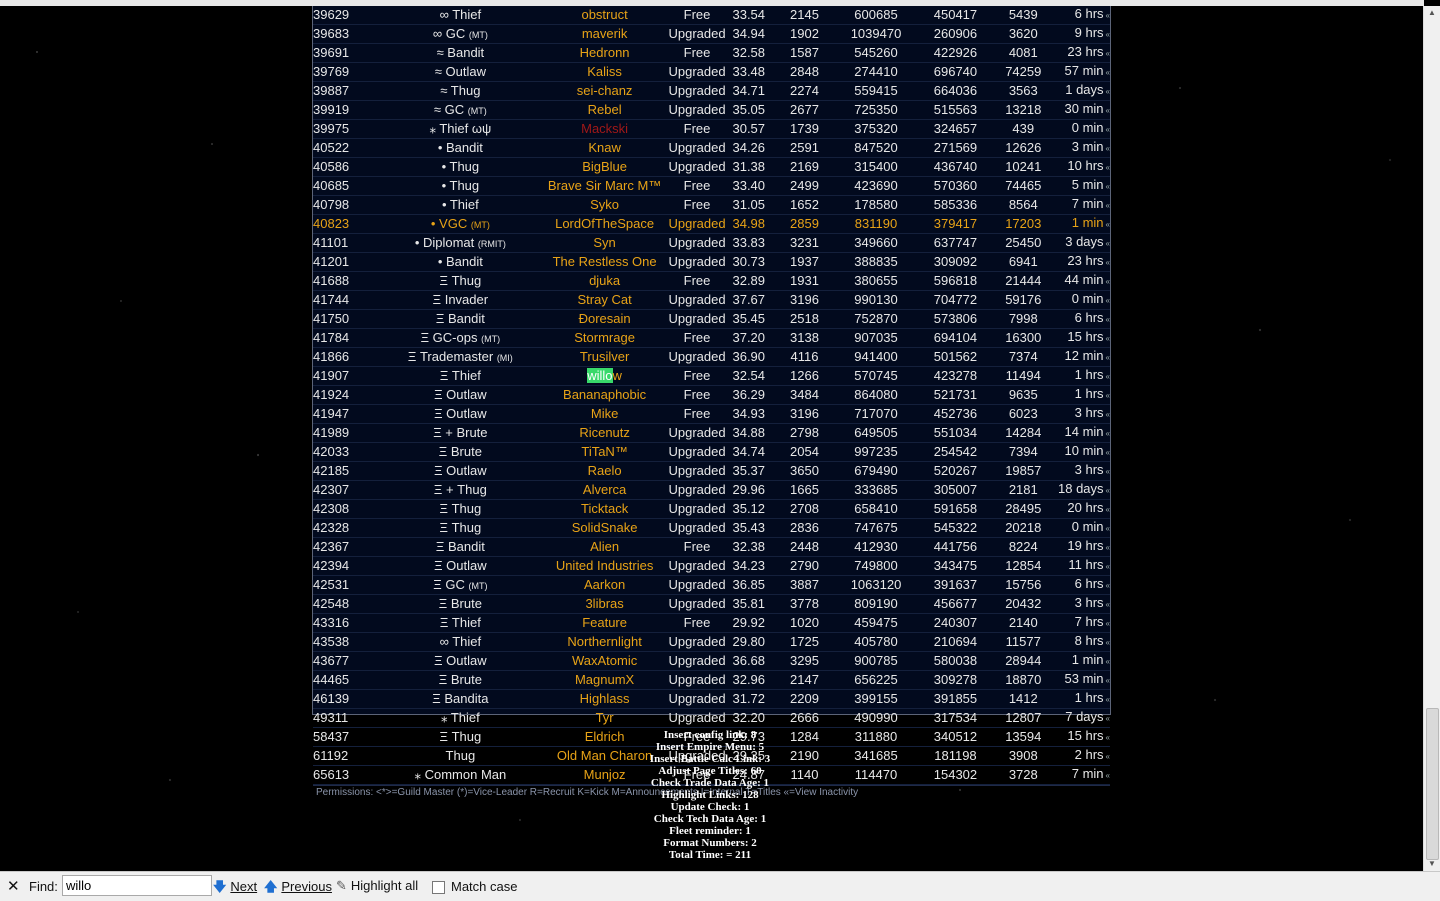 This screenshot has width=1440, height=901. I want to click on member-name: Hedronn, so click(604, 53).